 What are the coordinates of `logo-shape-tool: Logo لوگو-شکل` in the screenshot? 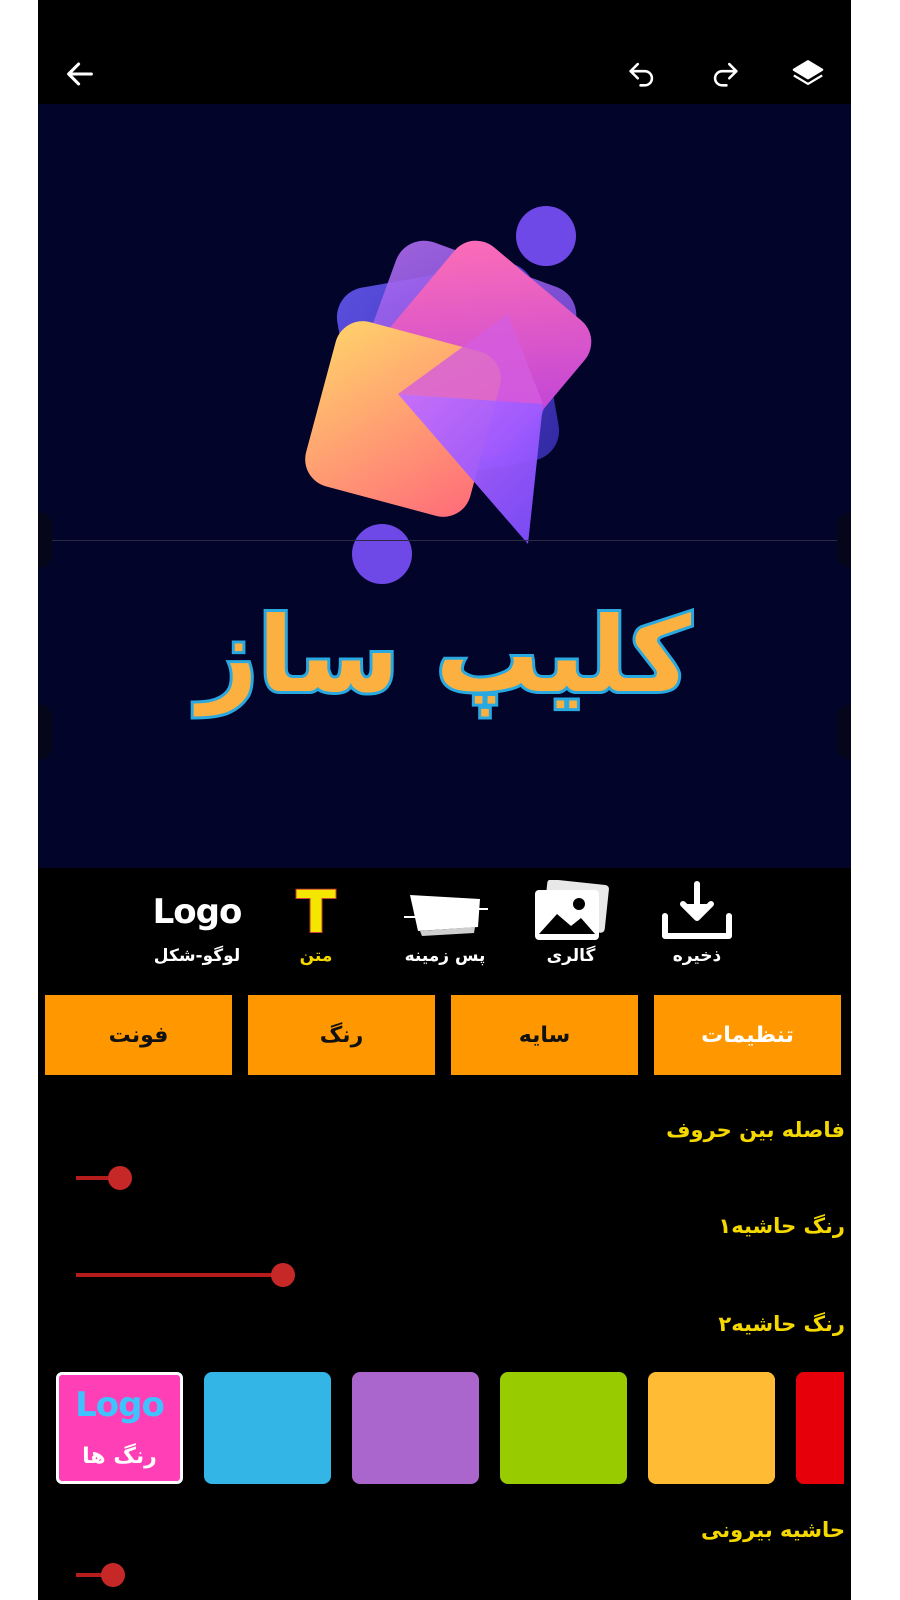 It's located at (197, 928).